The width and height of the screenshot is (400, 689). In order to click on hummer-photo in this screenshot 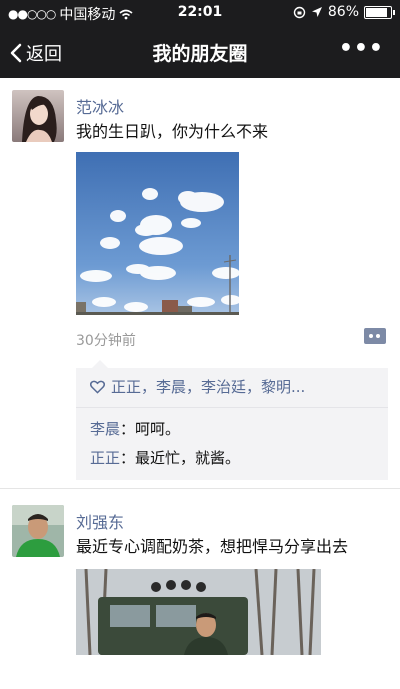, I will do `click(198, 612)`.